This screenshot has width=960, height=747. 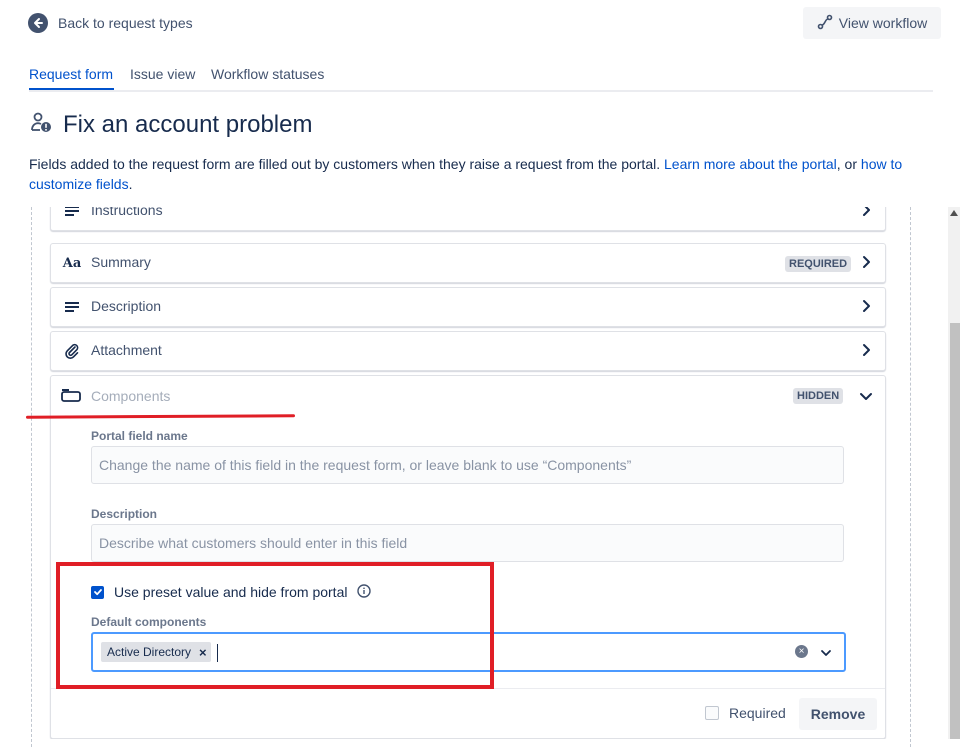 I want to click on field-label: Attachment, so click(x=126, y=350).